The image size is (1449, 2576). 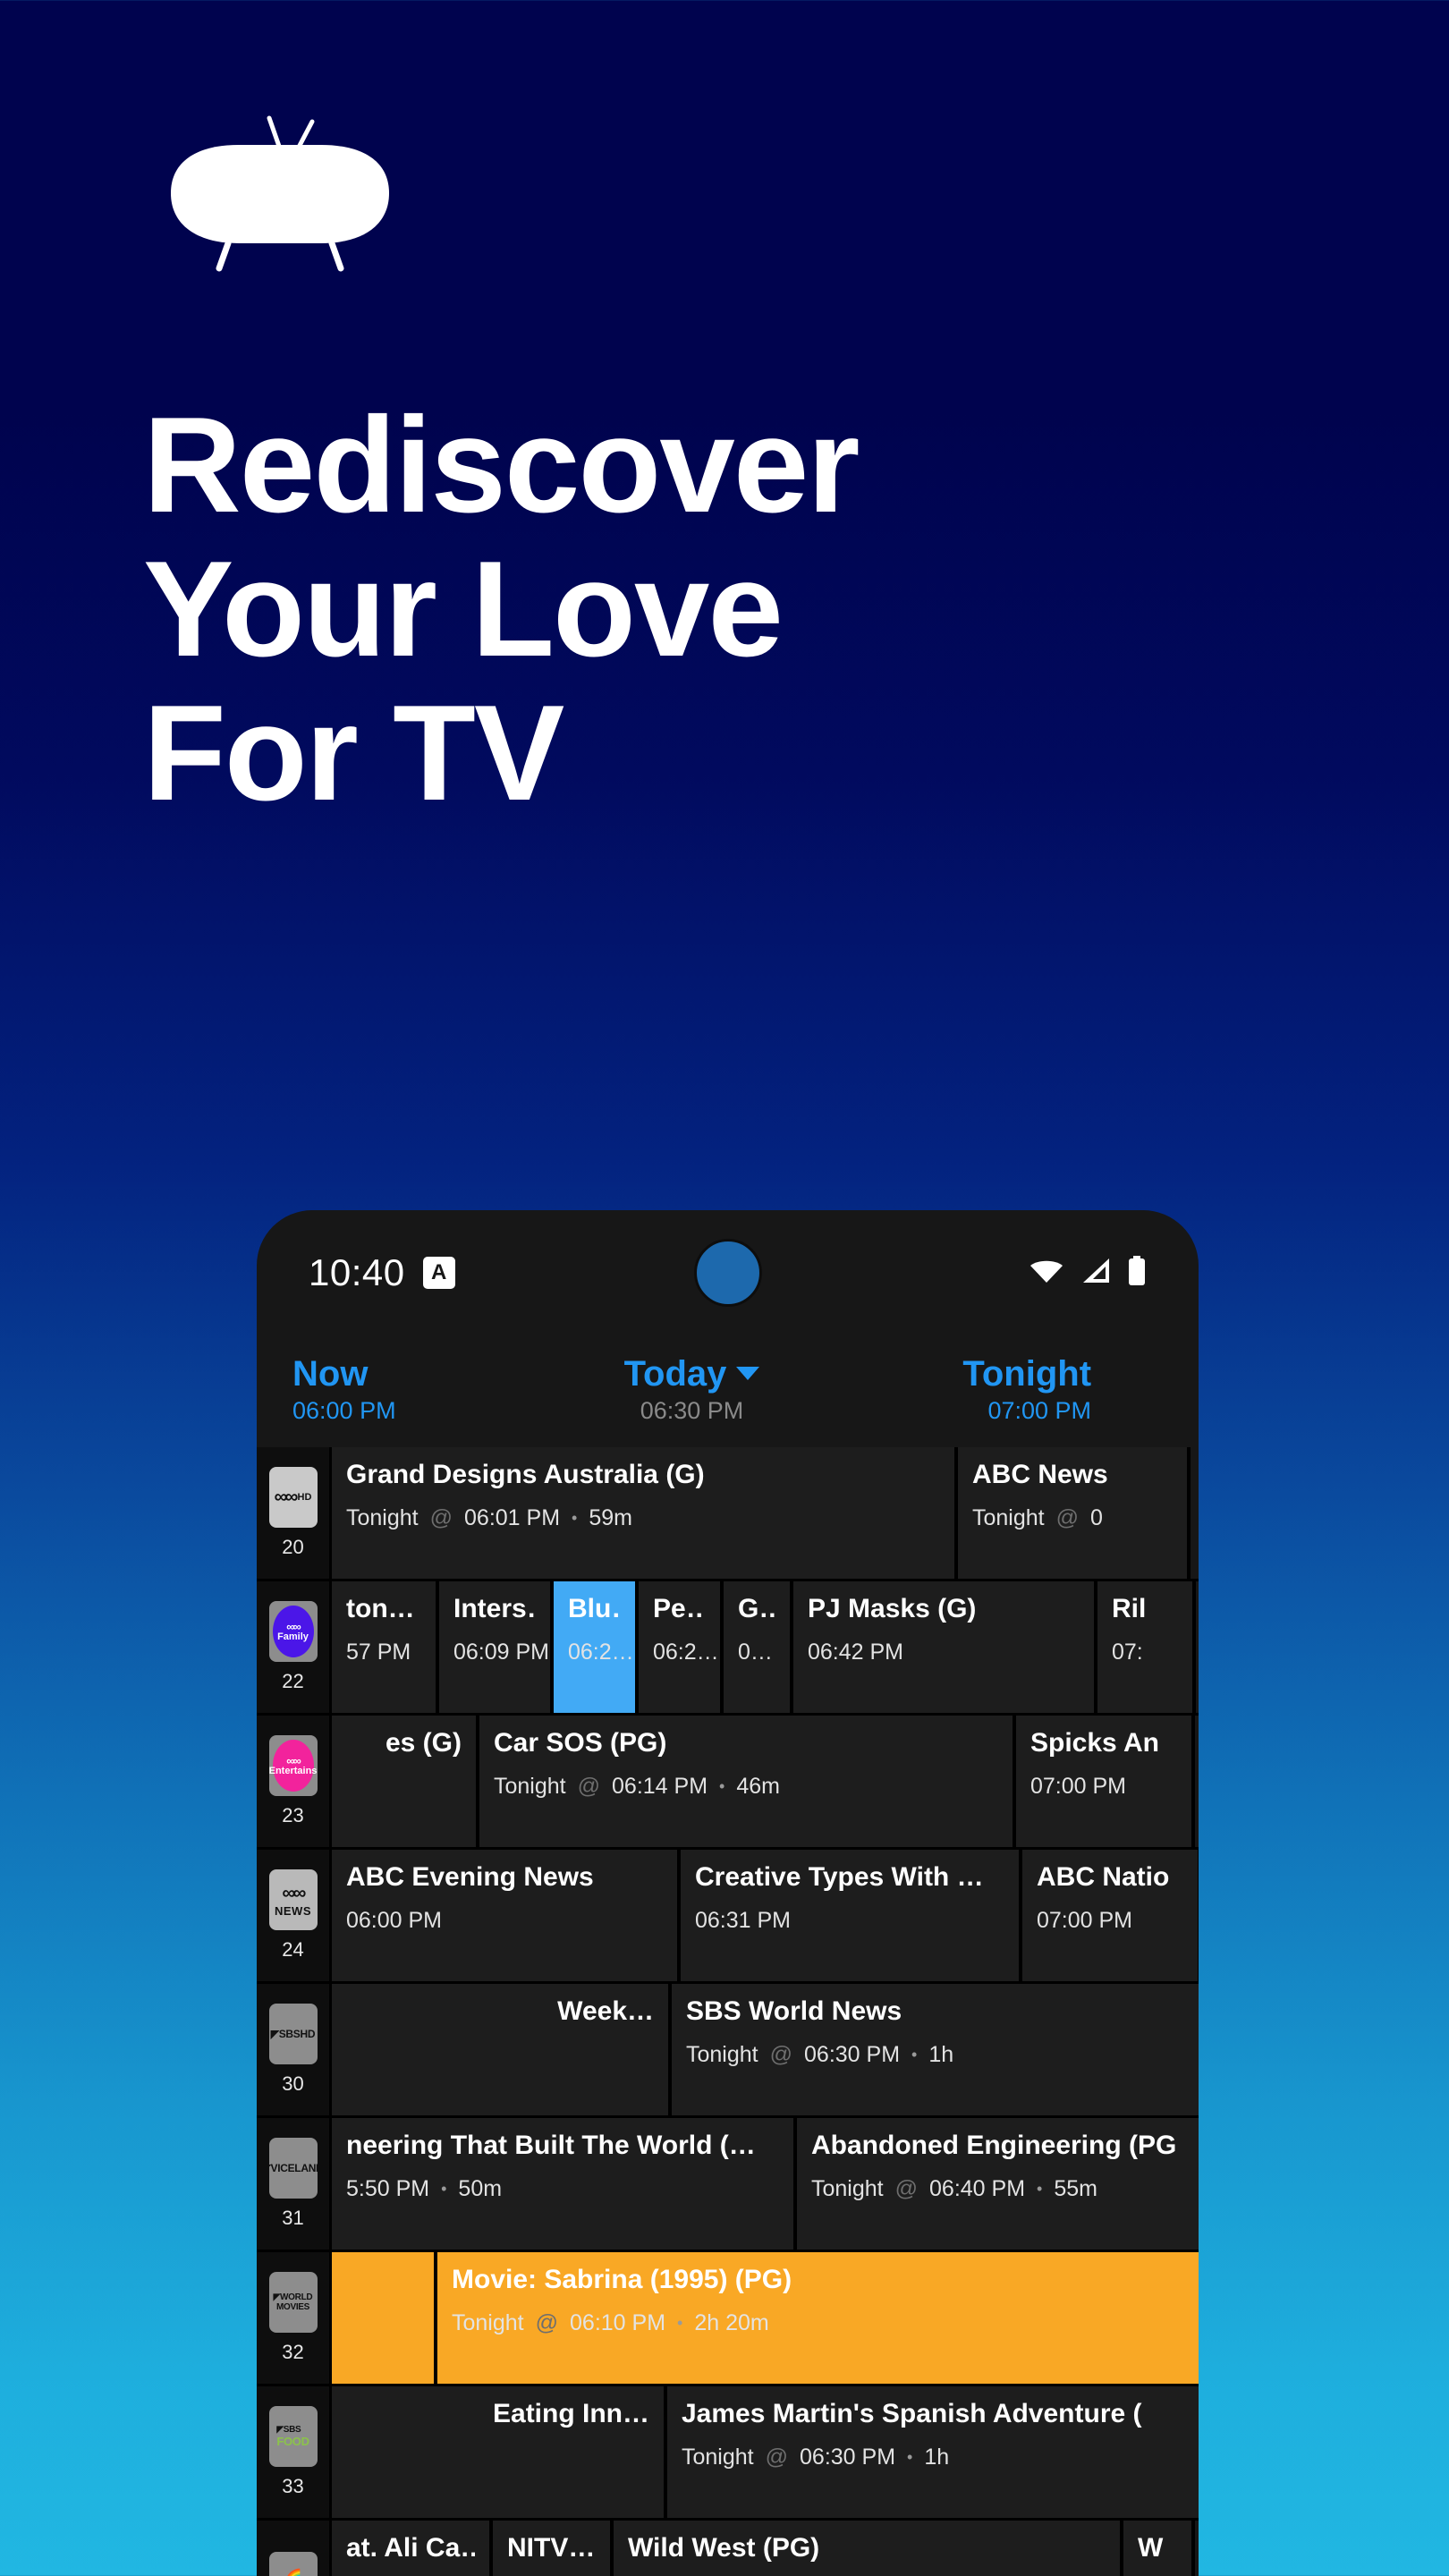 I want to click on program-meta: 07:, so click(x=1145, y=1652).